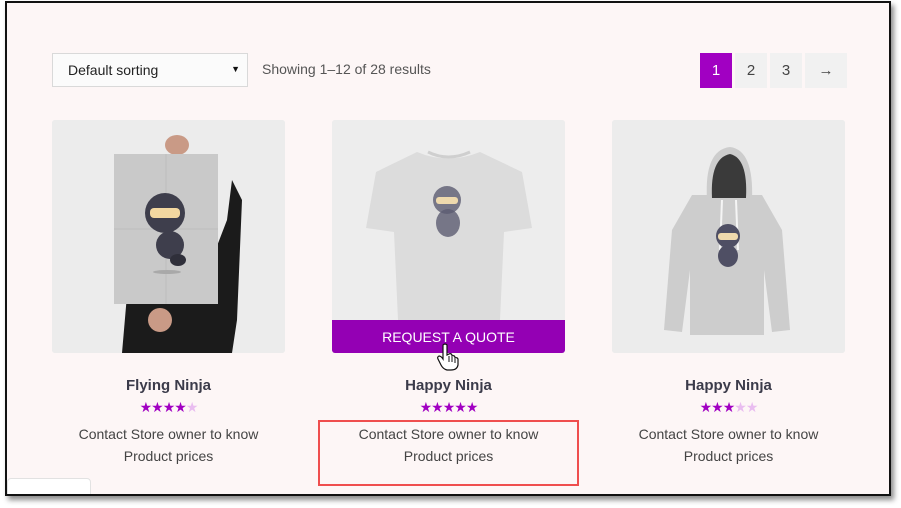 This screenshot has width=901, height=508. What do you see at coordinates (716, 70) in the screenshot?
I see `page-1: 1` at bounding box center [716, 70].